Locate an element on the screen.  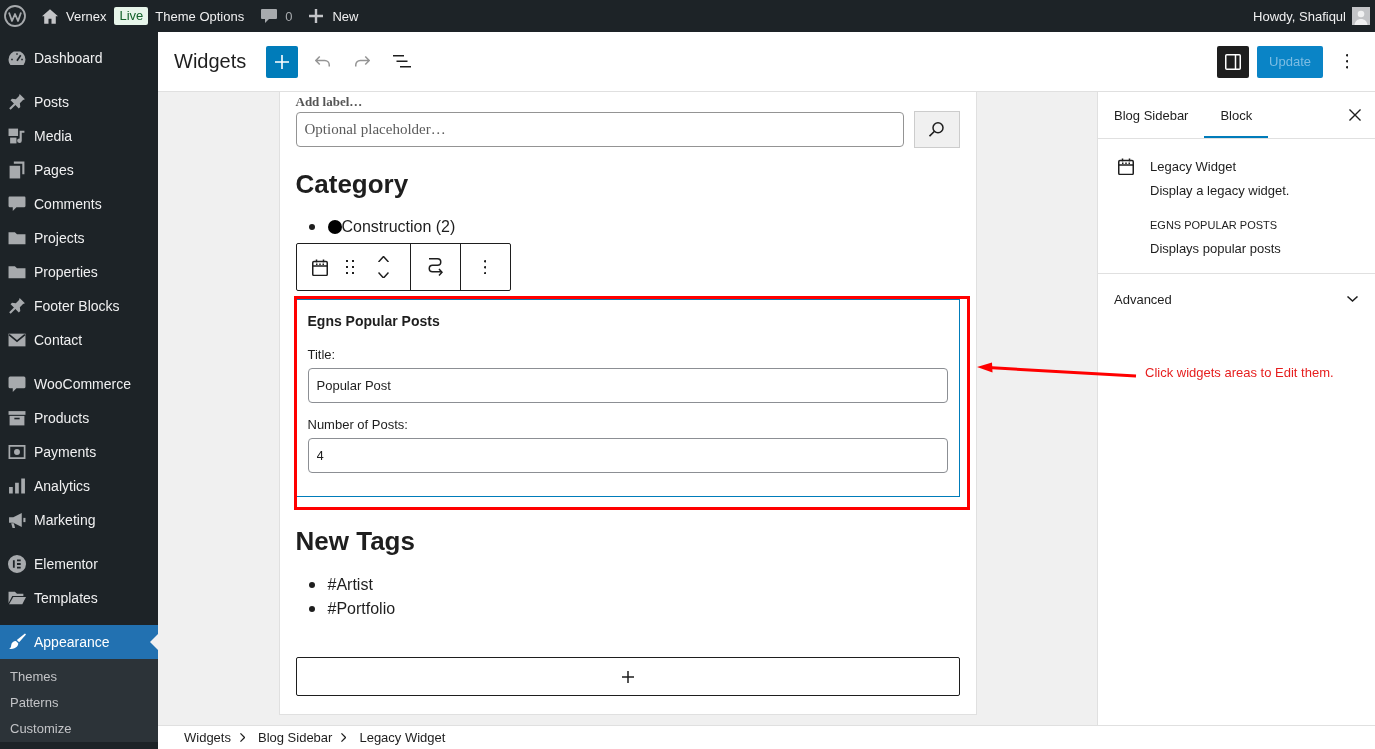
menu-item: Payments is located at coordinates (79, 452).